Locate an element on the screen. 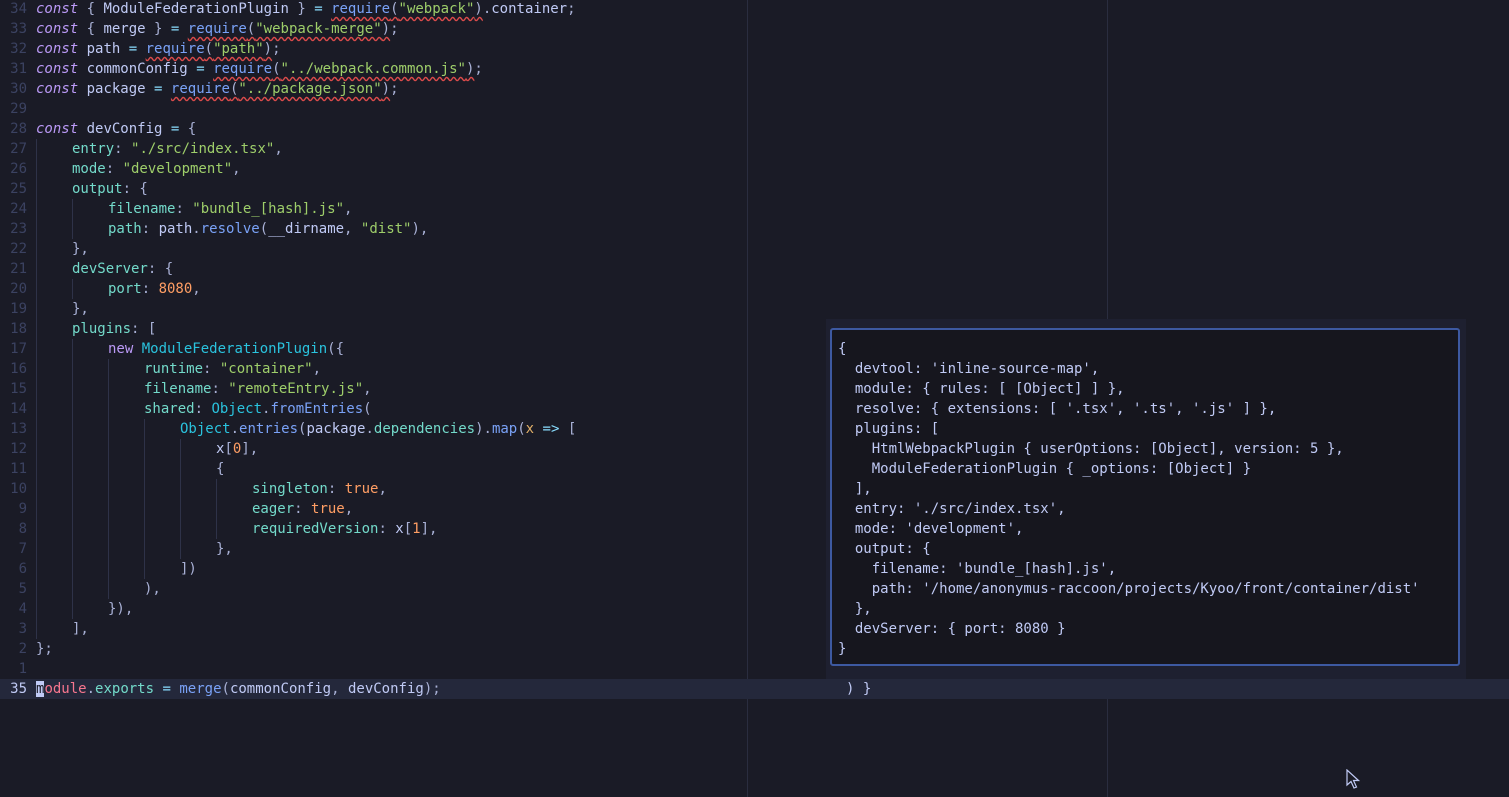 Image resolution: width=1509 pixels, height=797 pixels. code-token: true is located at coordinates (328, 509).